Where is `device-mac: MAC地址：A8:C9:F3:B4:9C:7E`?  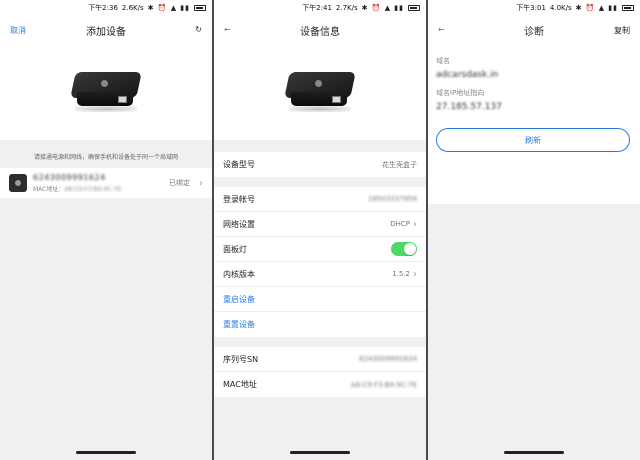
device-mac: MAC地址：A8:C9:F3:B4:9C:7E is located at coordinates (98, 188).